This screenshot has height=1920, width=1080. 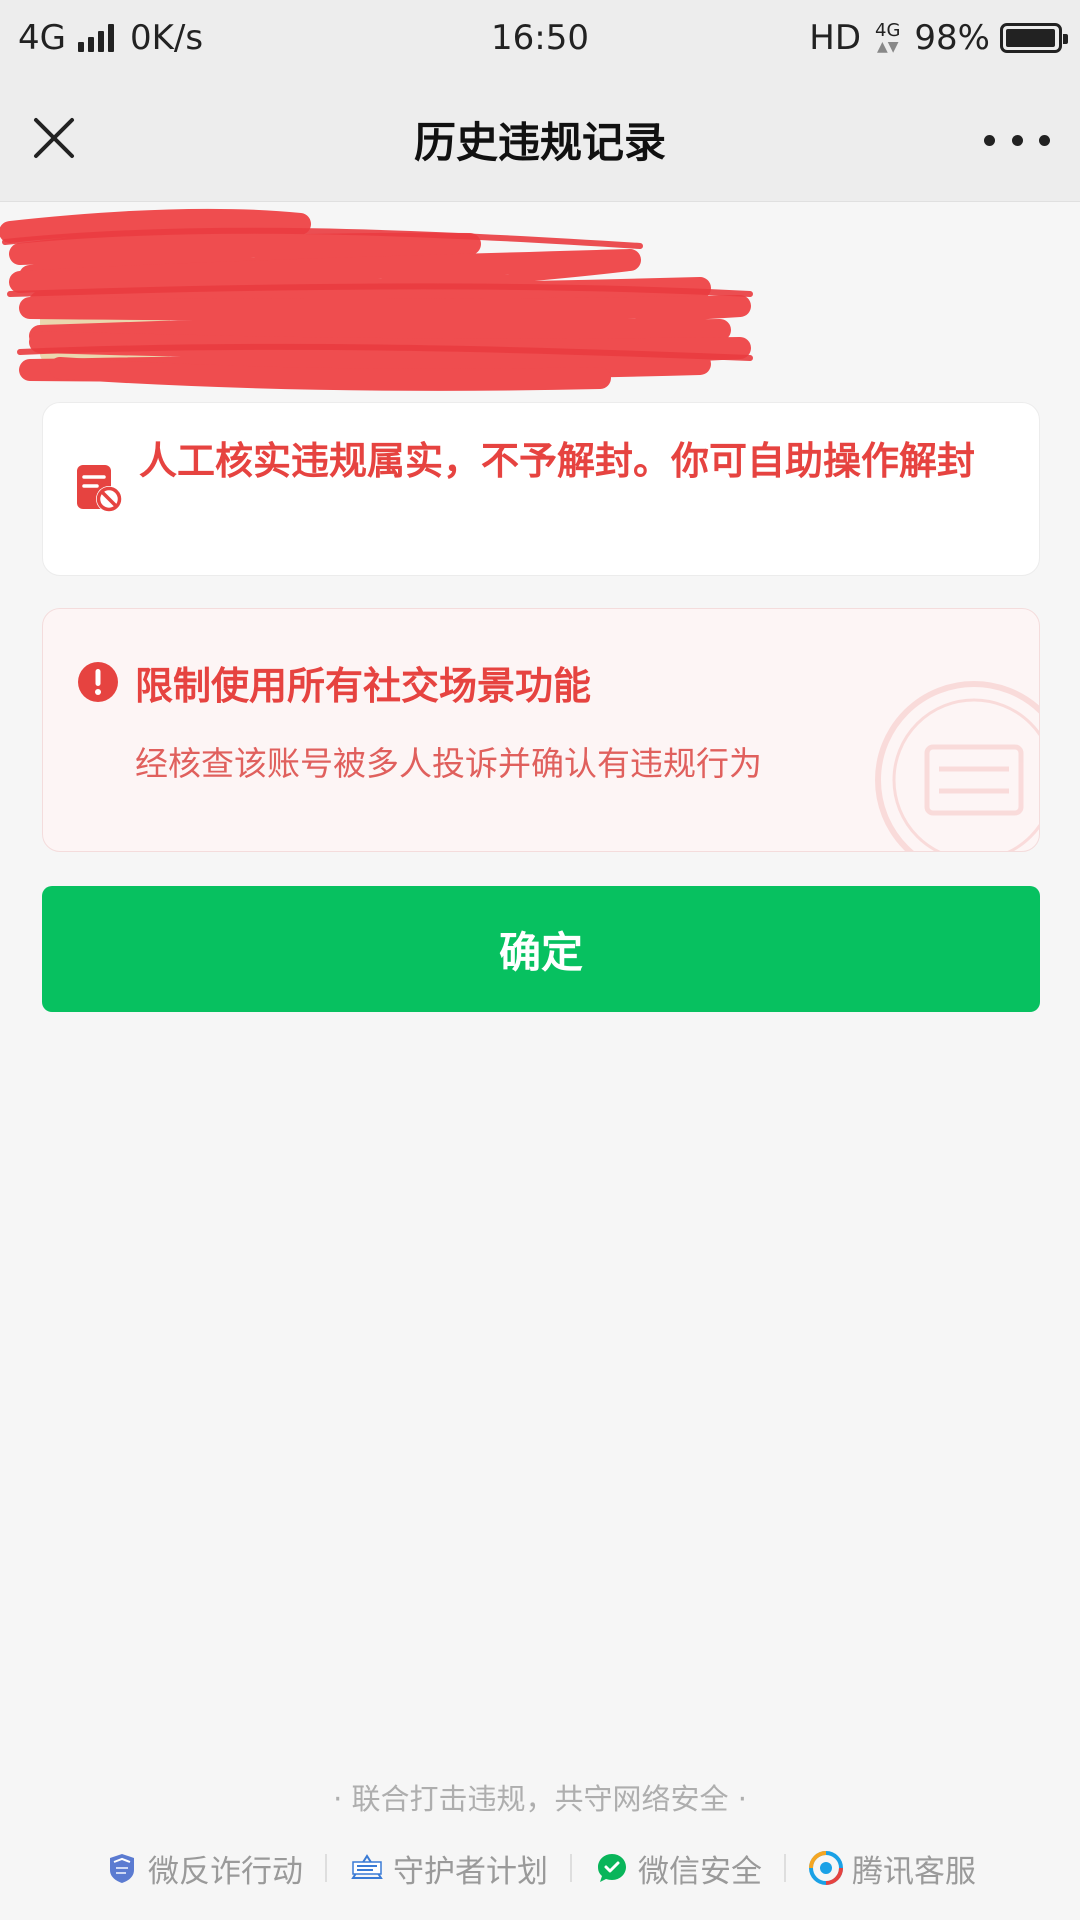 I want to click on restriction-card: 限制使用所有社交场景功能 经核查该账号被多人投诉并确认有违规行为, so click(x=541, y=730).